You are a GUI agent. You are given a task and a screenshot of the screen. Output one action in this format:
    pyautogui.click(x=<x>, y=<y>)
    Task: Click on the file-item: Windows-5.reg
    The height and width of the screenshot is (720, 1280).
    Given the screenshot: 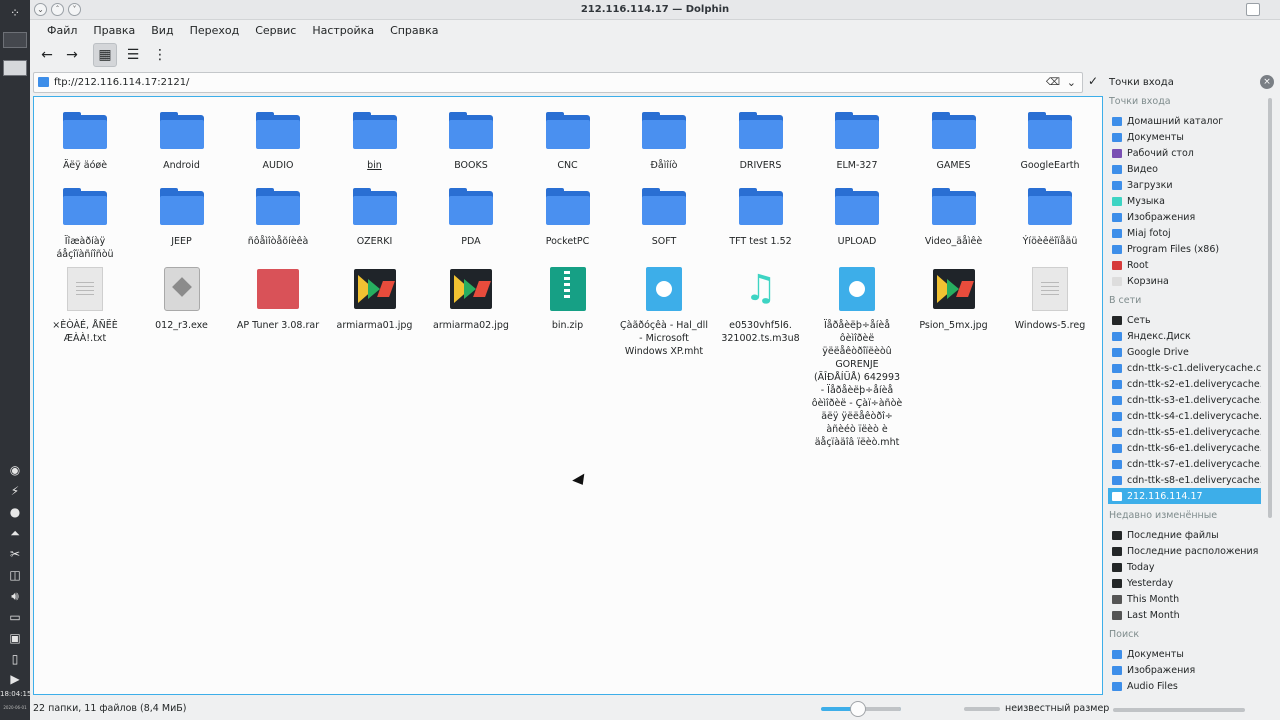 What is the action you would take?
    pyautogui.click(x=1050, y=299)
    